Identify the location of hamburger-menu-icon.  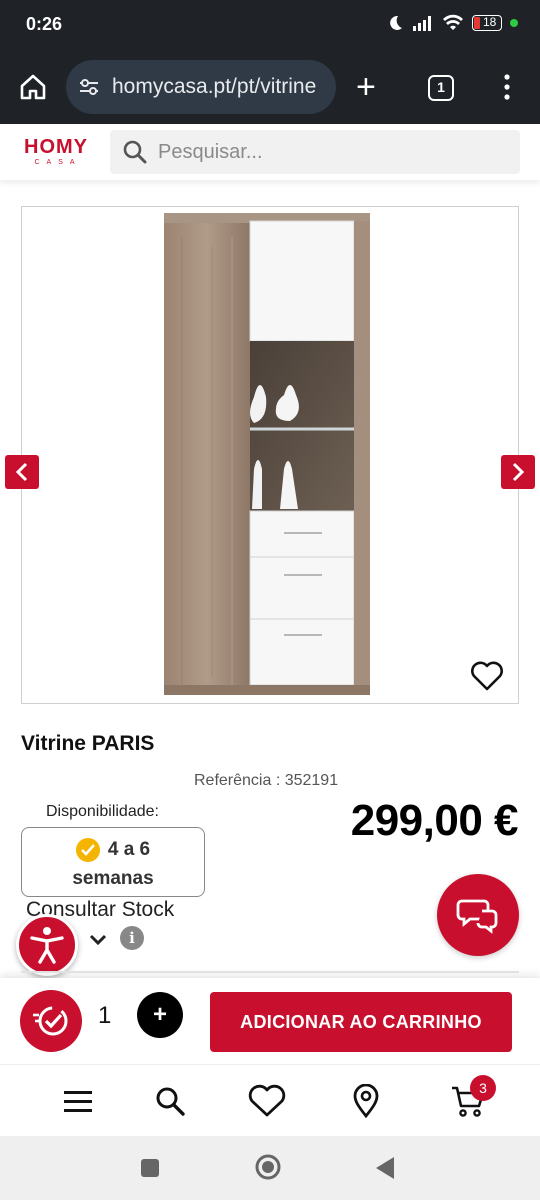
(78, 1101).